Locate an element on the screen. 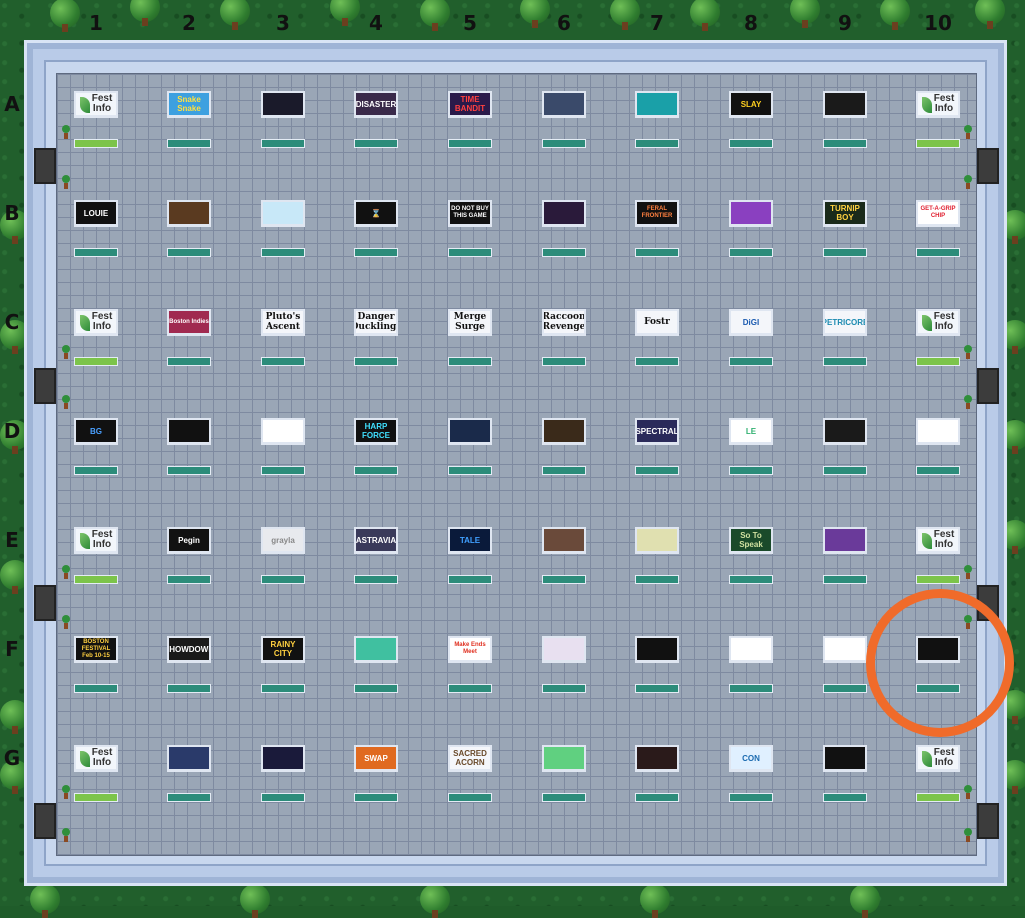 This screenshot has width=1025, height=918. booth-A8: SLAY is located at coordinates (751, 104).